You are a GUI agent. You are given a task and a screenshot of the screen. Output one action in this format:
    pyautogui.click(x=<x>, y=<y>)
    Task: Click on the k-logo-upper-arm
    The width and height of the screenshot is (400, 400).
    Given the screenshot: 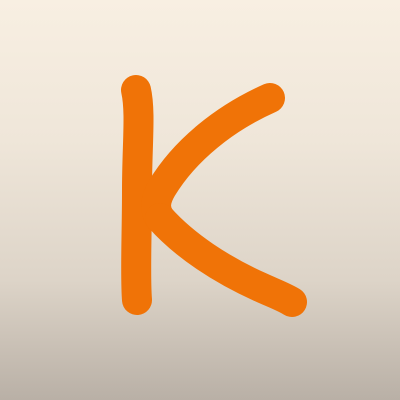 What is the action you would take?
    pyautogui.click(x=213, y=158)
    